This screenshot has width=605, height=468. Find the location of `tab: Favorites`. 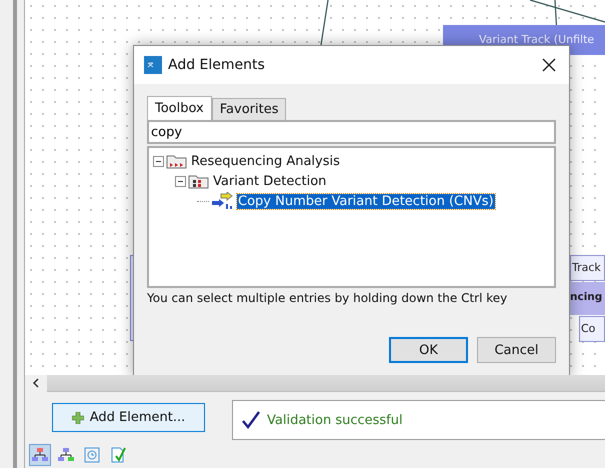

tab: Favorites is located at coordinates (249, 109).